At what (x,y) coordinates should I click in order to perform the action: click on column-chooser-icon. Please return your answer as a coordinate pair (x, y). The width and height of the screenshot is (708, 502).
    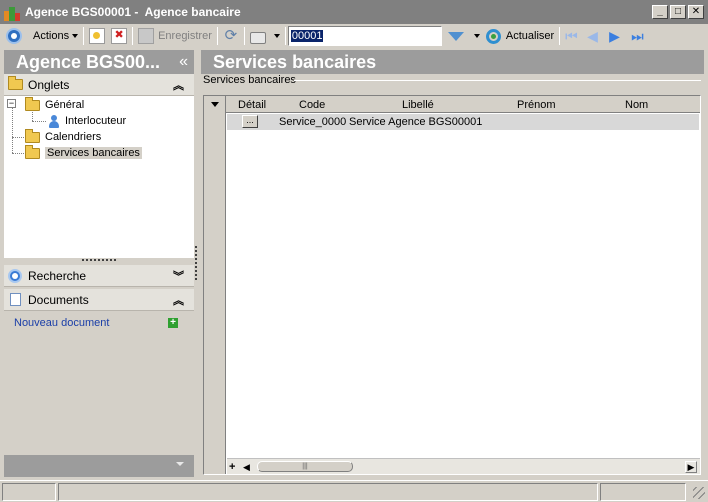
    Looking at the image, I should click on (215, 104).